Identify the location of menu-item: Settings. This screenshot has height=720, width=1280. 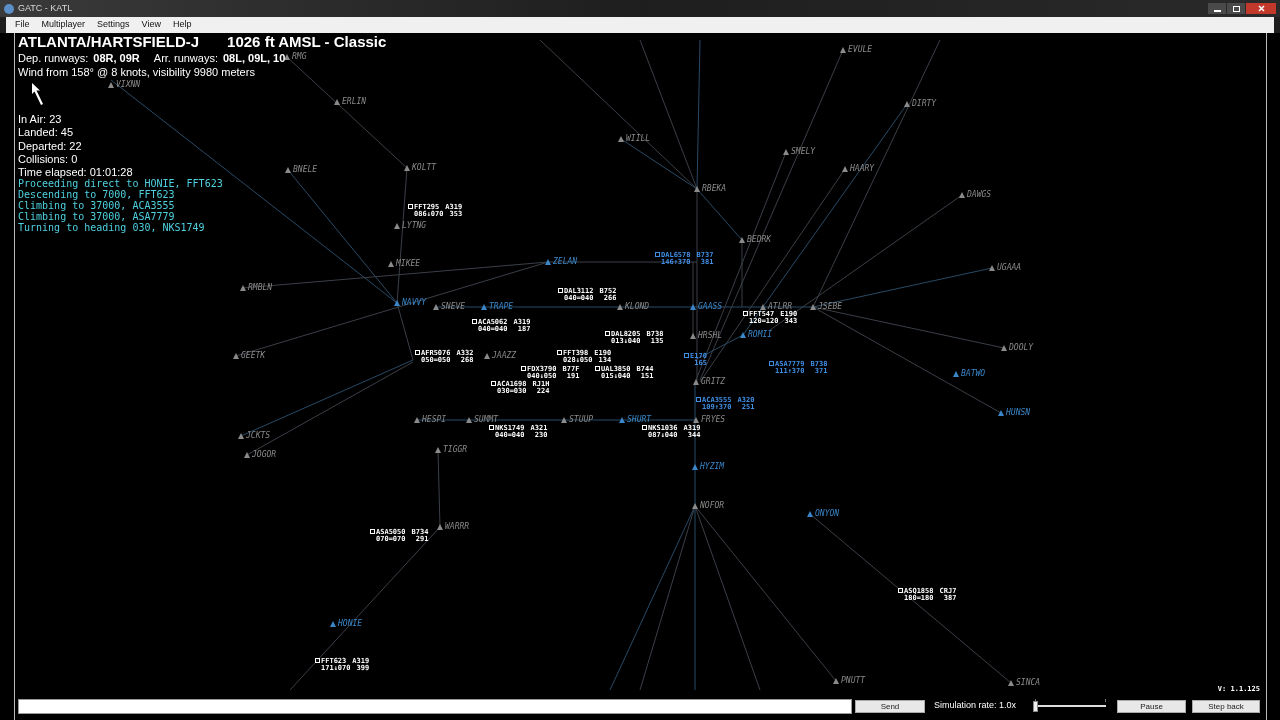
(113, 25).